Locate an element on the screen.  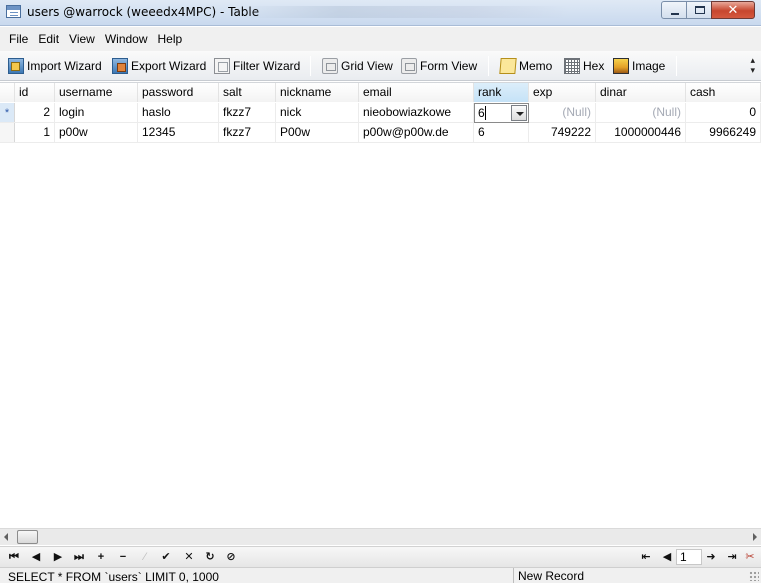
toolbar-overflow-icon: ▴ ▾ is located at coordinates (752, 65).